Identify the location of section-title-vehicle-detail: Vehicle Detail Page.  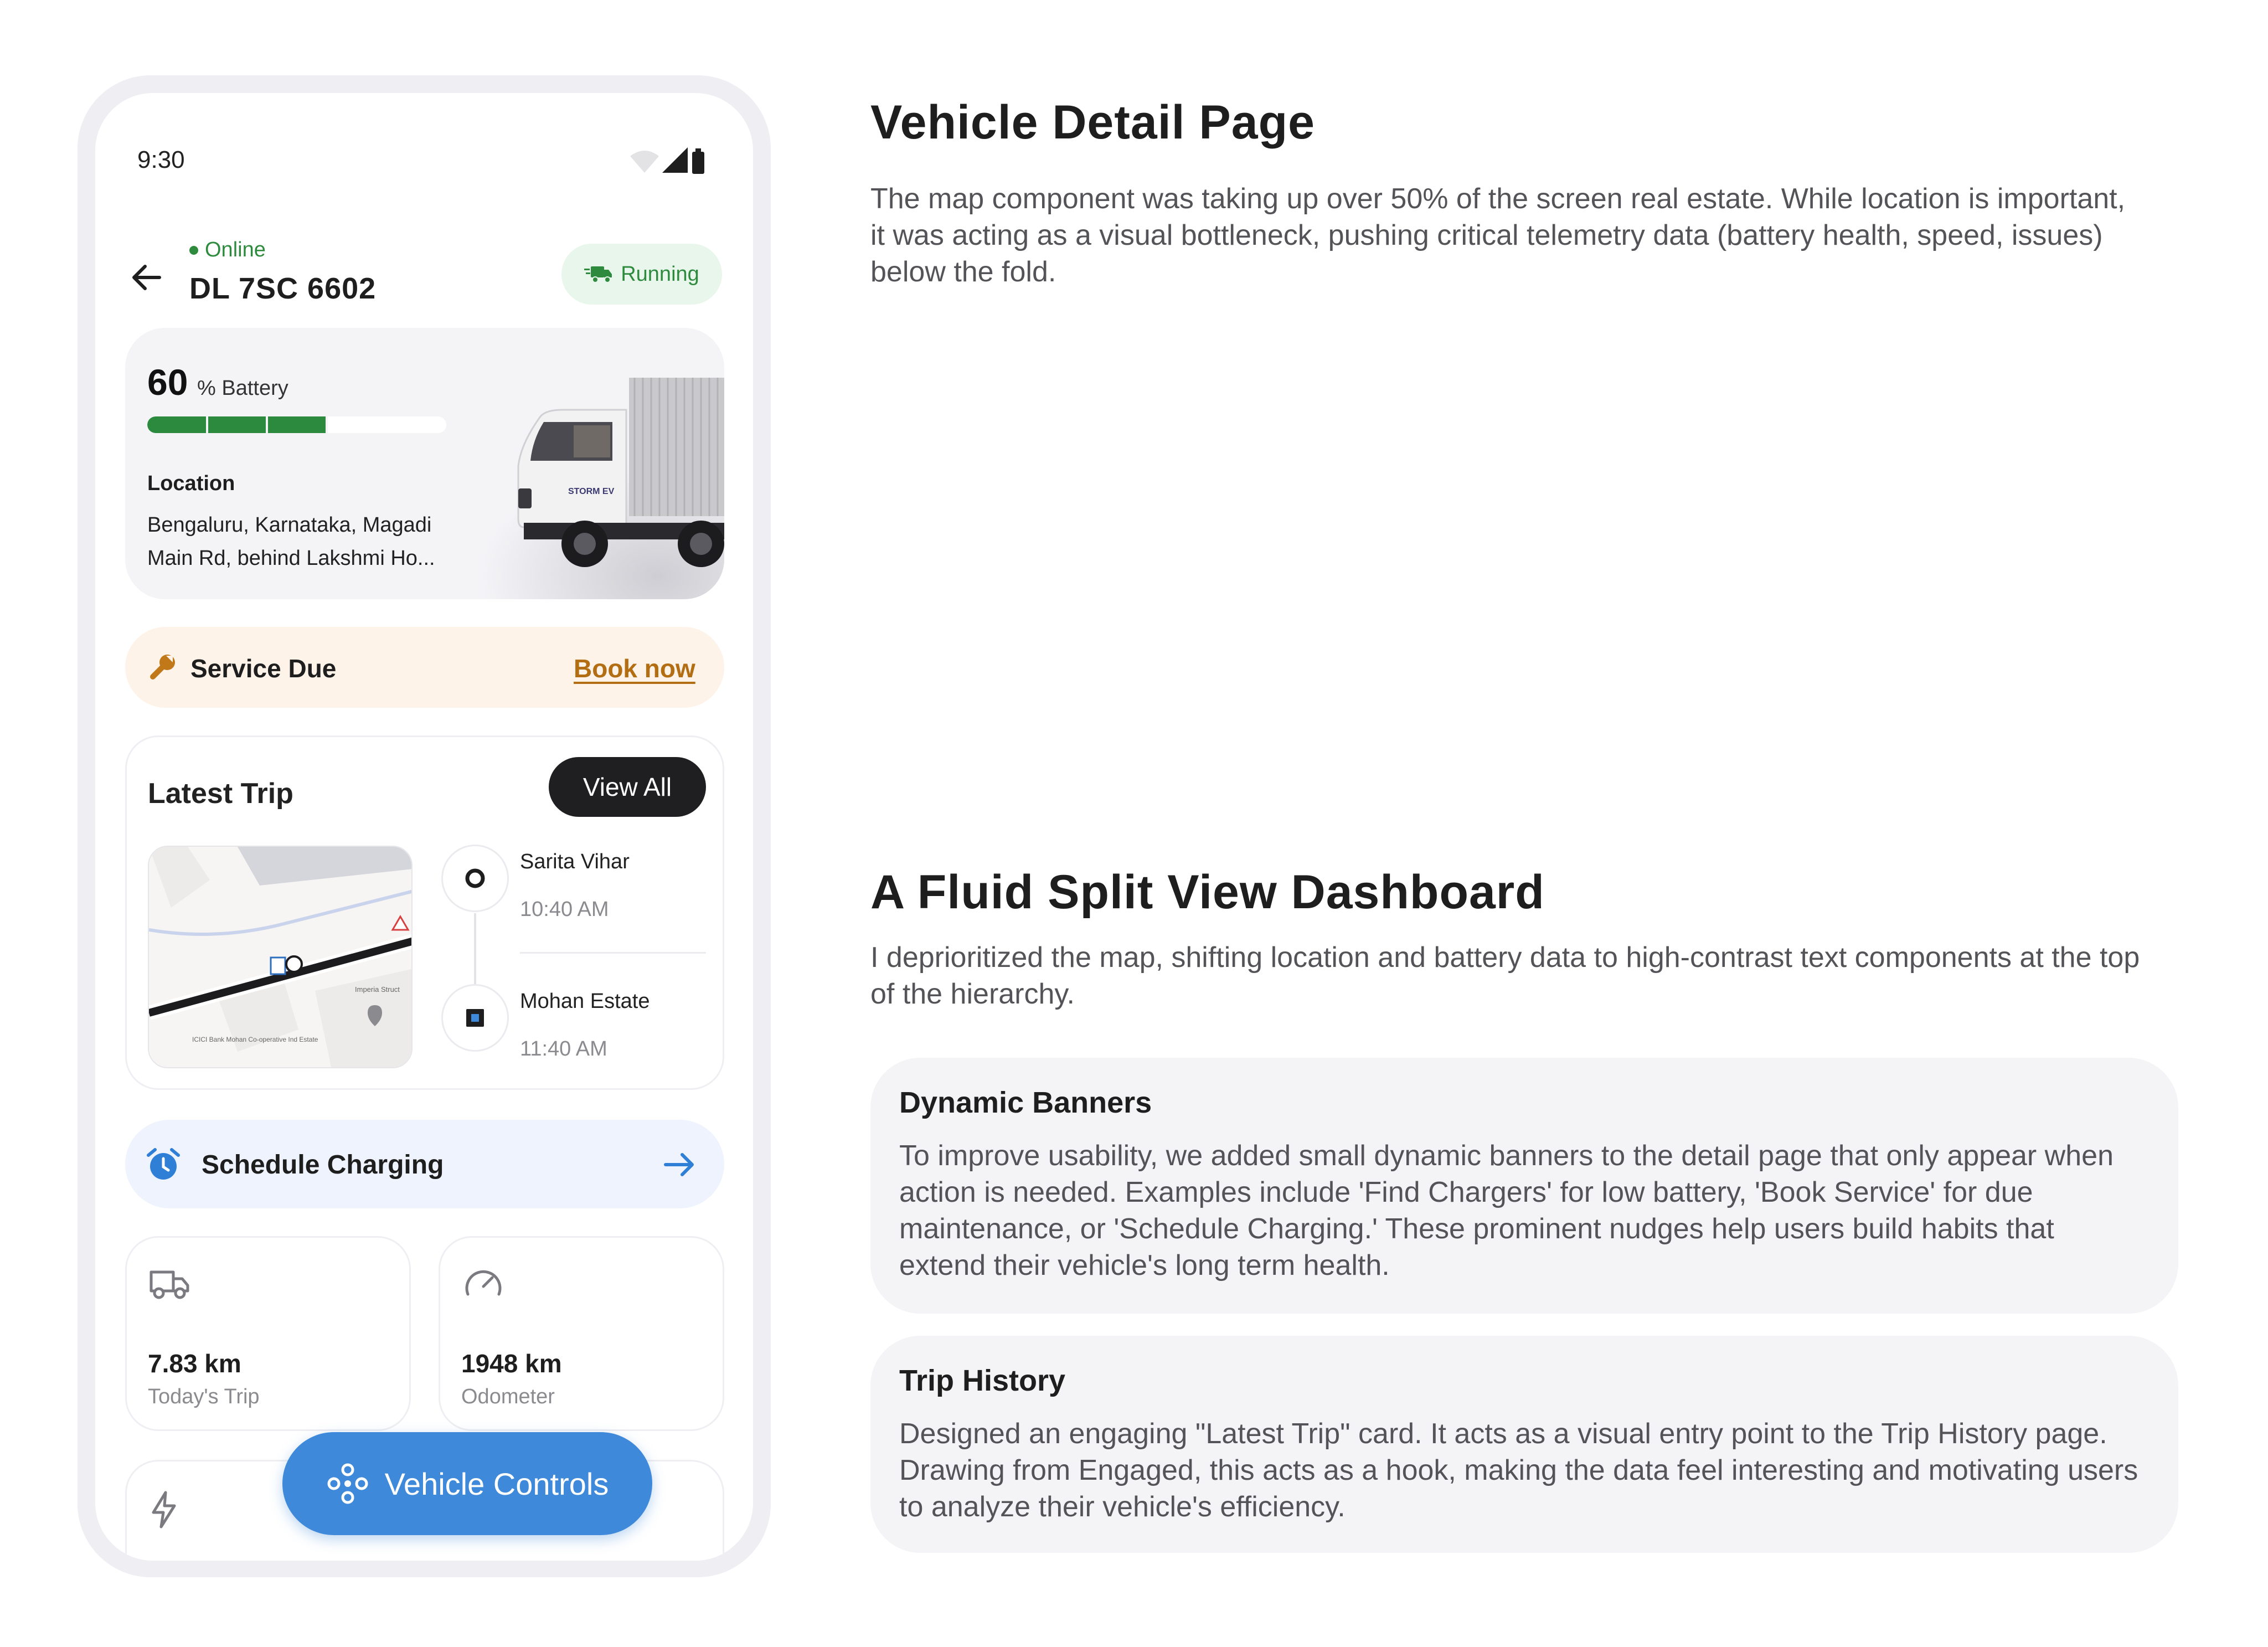
(1092, 122).